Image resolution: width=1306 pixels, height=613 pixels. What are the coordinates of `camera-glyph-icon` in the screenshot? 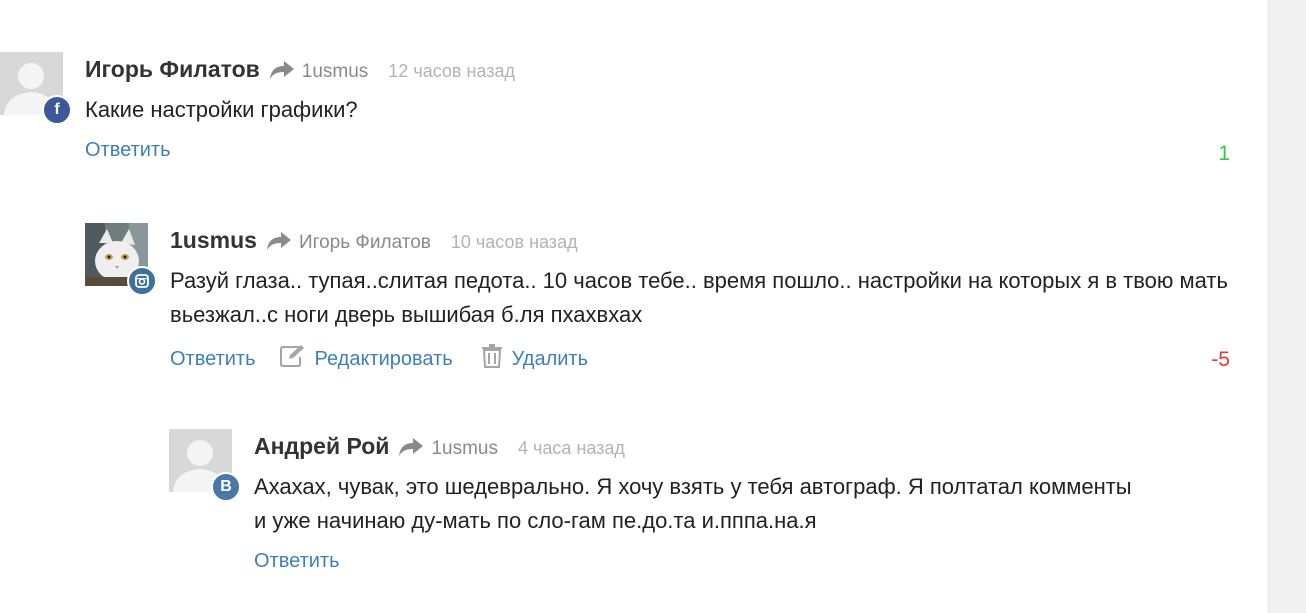 It's located at (142, 281).